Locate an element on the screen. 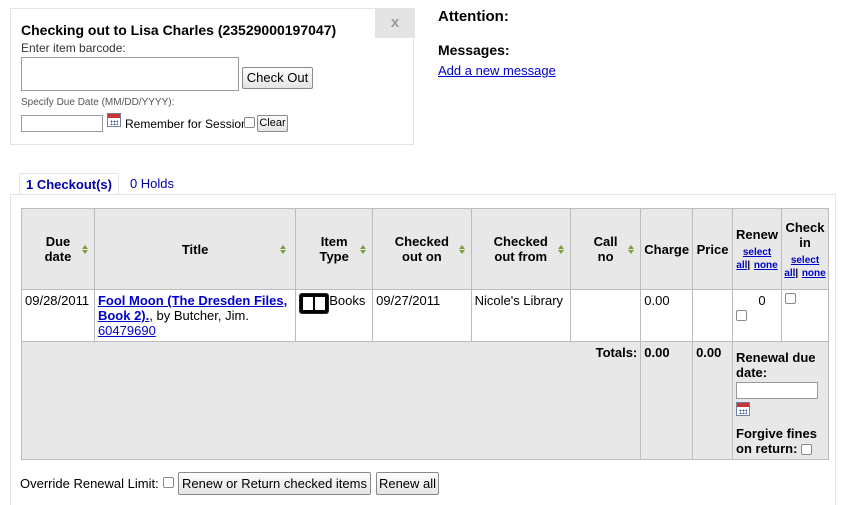 The width and height of the screenshot is (846, 505). col-due-date: Due date is located at coordinates (58, 249).